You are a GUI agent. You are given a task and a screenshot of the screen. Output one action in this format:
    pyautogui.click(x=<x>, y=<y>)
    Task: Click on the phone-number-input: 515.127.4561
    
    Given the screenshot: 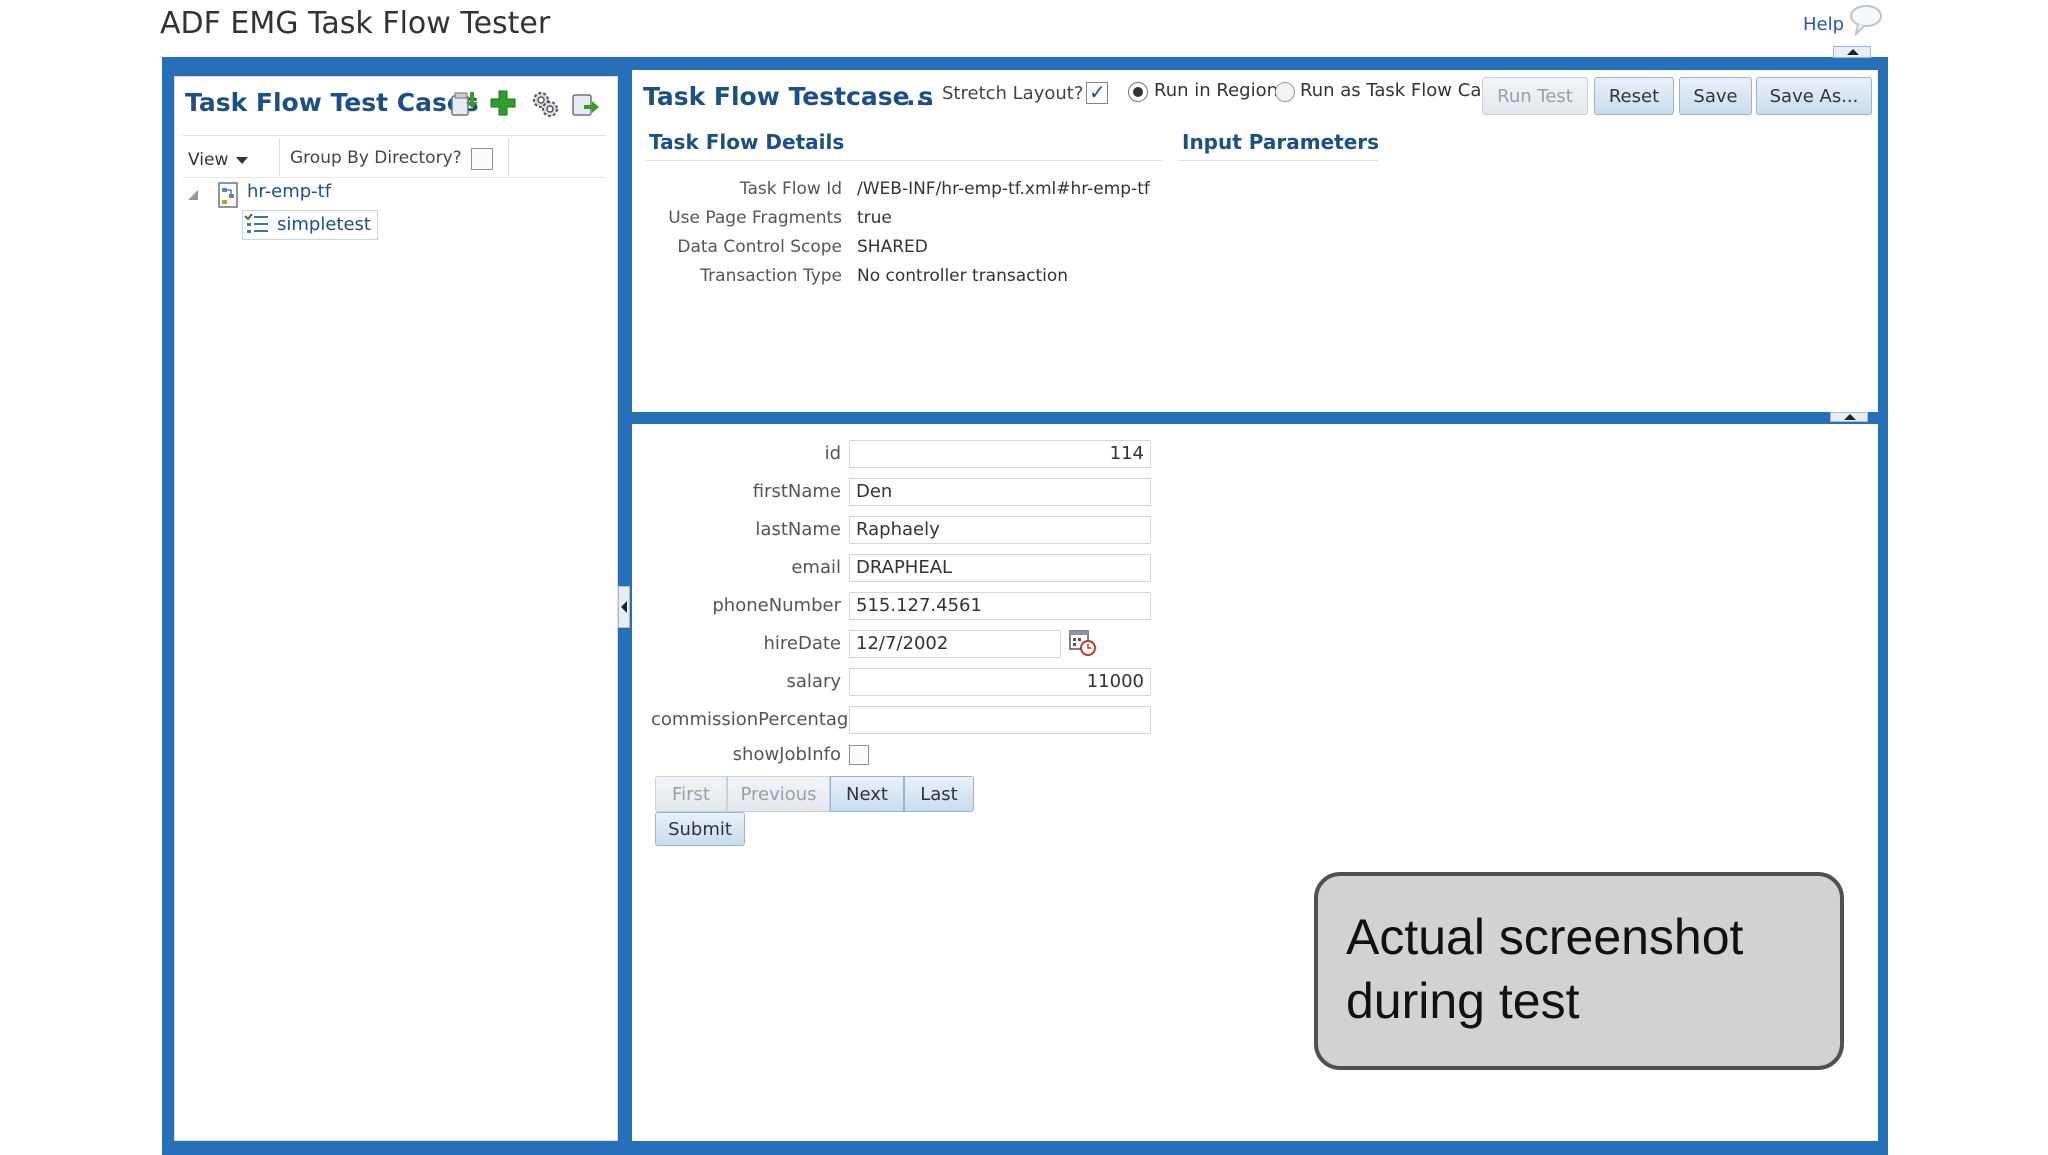 What is the action you would take?
    pyautogui.click(x=1000, y=606)
    